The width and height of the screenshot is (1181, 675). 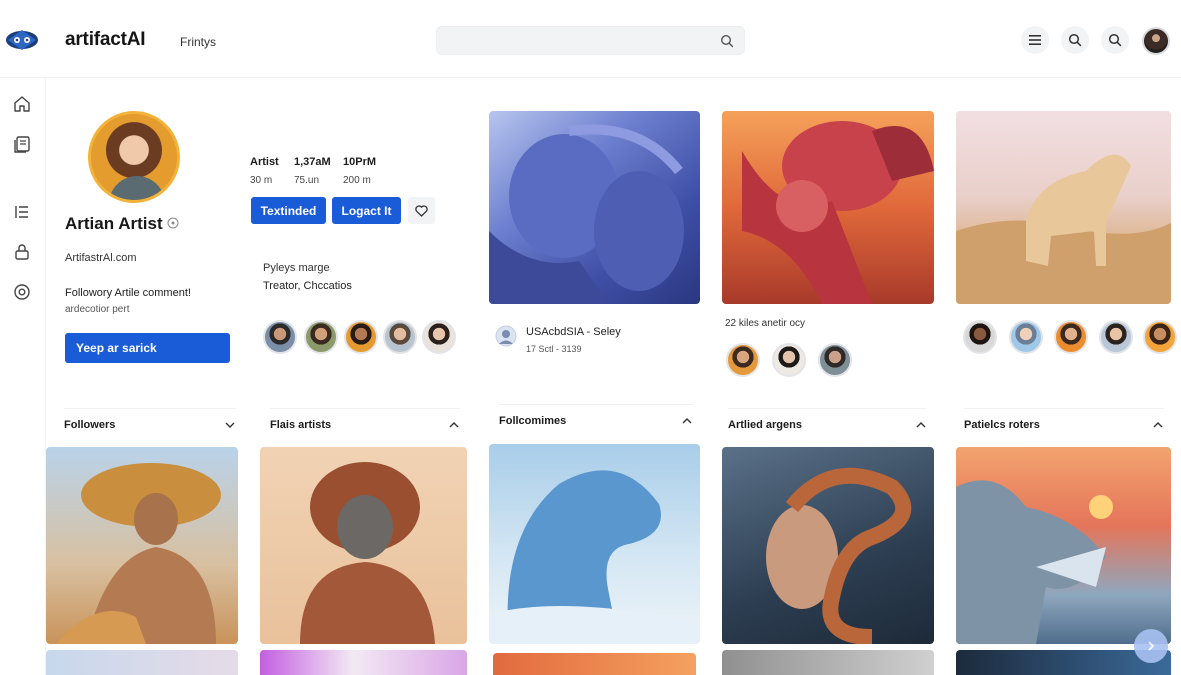 What do you see at coordinates (134, 157) in the screenshot?
I see `profile-avatar` at bounding box center [134, 157].